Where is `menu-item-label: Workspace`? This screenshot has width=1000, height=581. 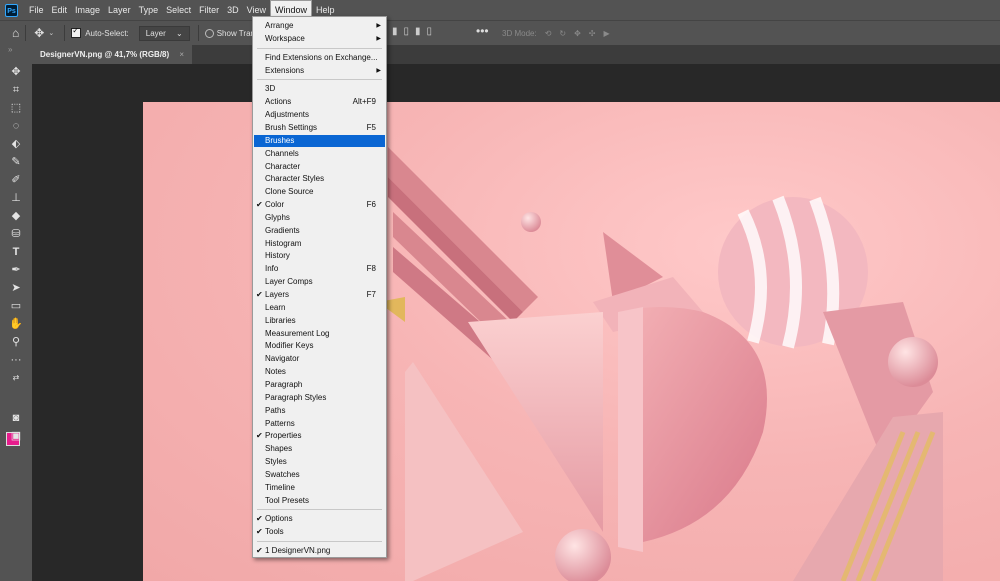 menu-item-label: Workspace is located at coordinates (285, 38).